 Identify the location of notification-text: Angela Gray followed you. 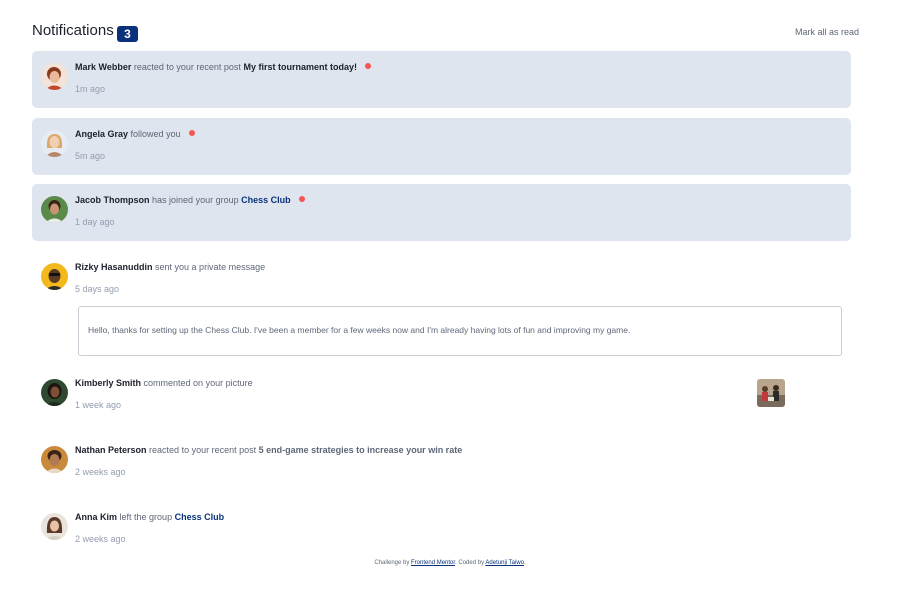
(135, 134).